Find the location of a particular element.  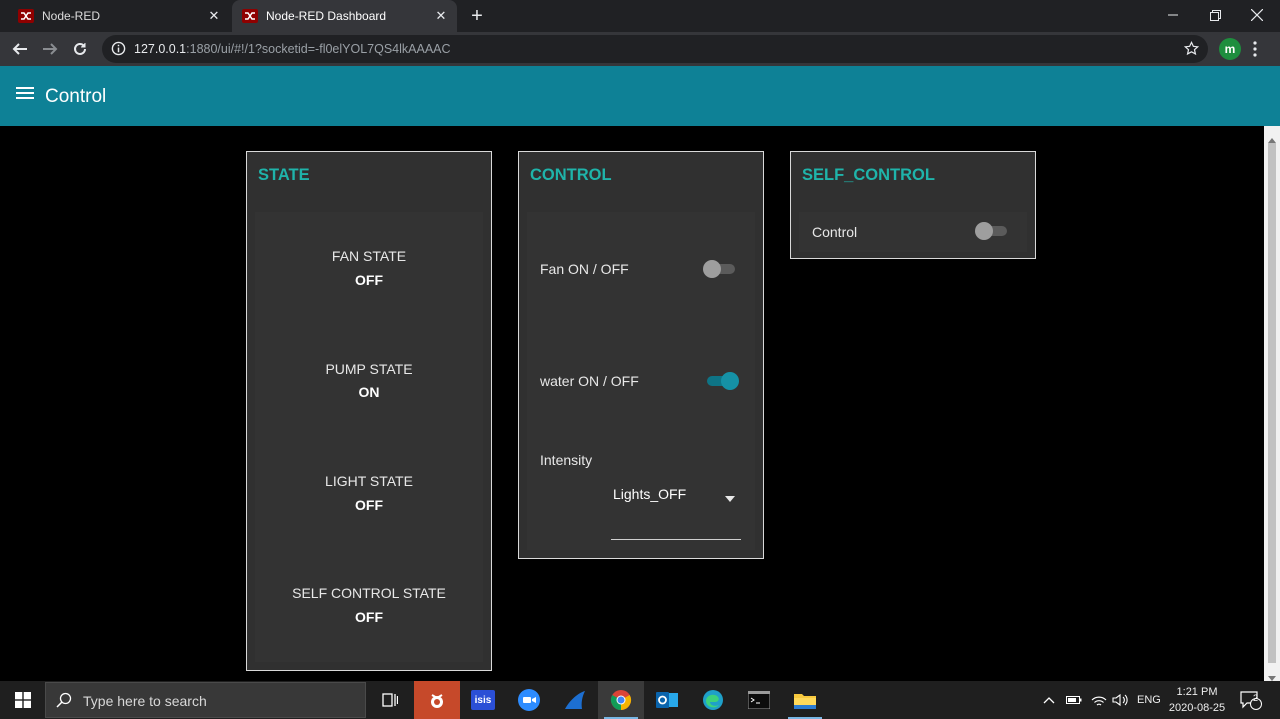

profile-avatar: m is located at coordinates (1230, 49).